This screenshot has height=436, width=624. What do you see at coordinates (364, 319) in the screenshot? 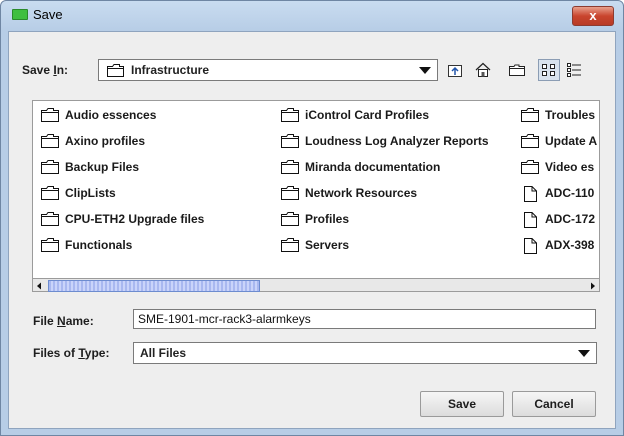
I see `file-name-input: SME-1901-mcr-rack3-alarmkeys` at bounding box center [364, 319].